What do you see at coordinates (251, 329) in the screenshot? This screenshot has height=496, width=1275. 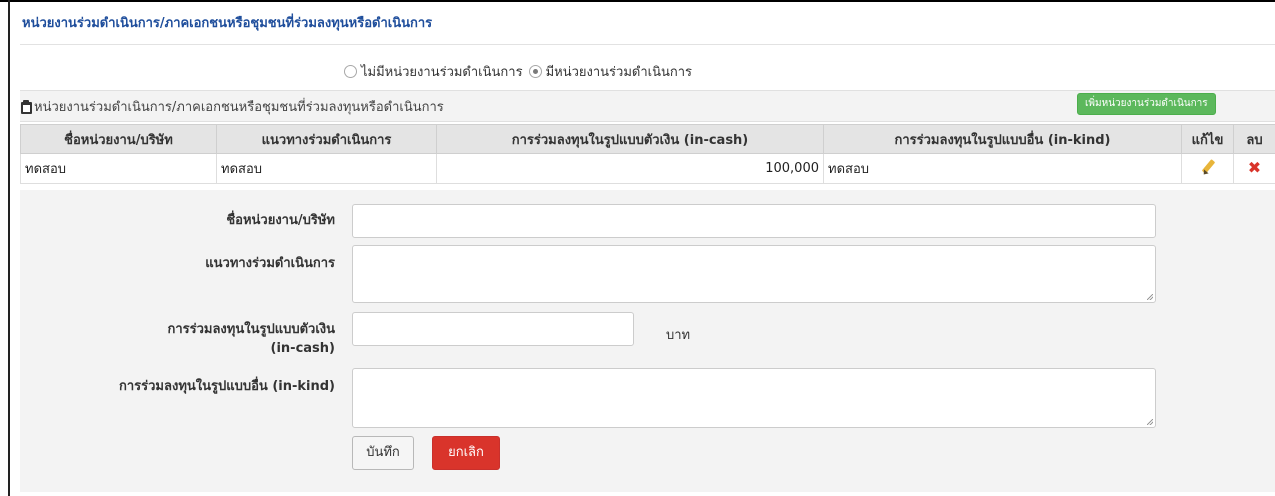 I see `in-cash-label-line1: การร่วมลงทุนในรูปแบบตัวเงิน` at bounding box center [251, 329].